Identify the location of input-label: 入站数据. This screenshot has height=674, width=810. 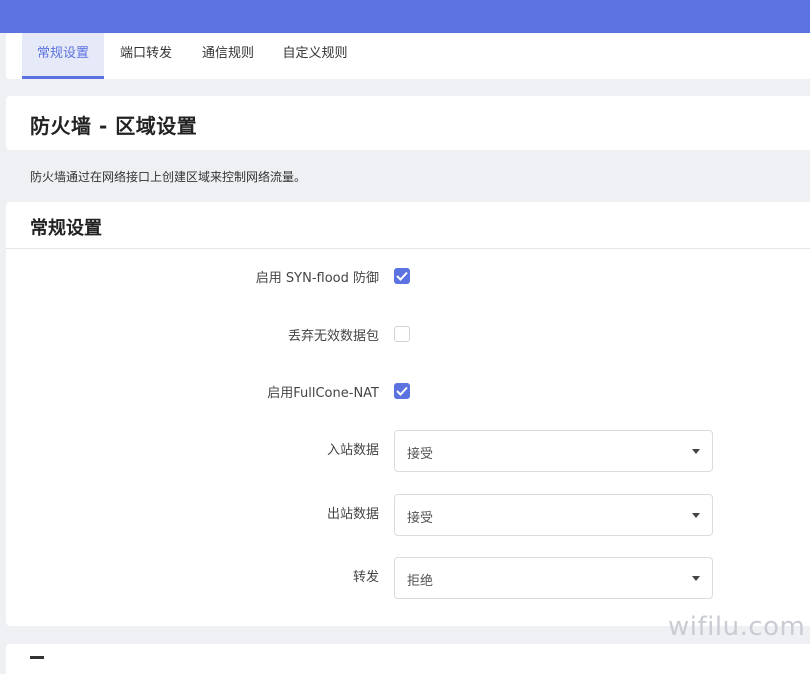
(352, 450).